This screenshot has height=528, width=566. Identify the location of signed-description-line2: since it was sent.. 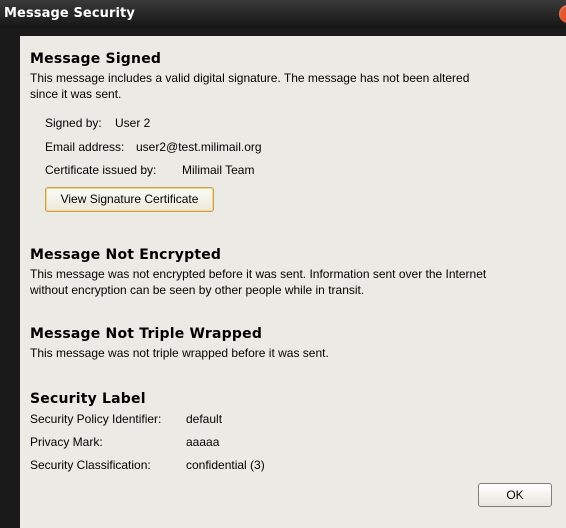
(76, 94).